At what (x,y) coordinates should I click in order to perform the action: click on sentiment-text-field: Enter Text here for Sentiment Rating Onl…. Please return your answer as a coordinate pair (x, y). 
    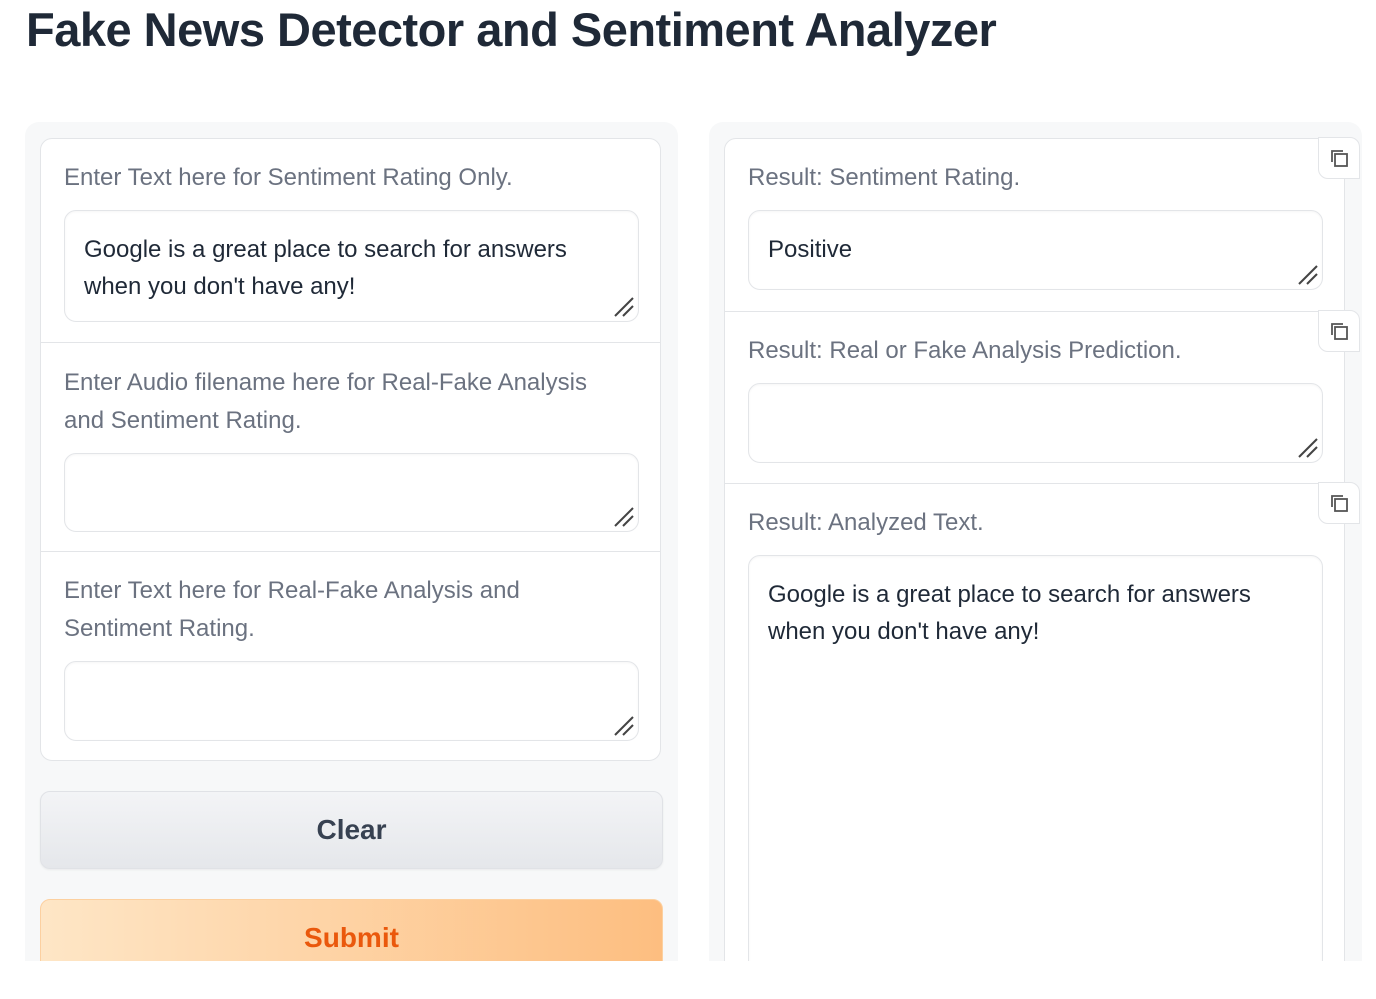
    Looking at the image, I should click on (350, 240).